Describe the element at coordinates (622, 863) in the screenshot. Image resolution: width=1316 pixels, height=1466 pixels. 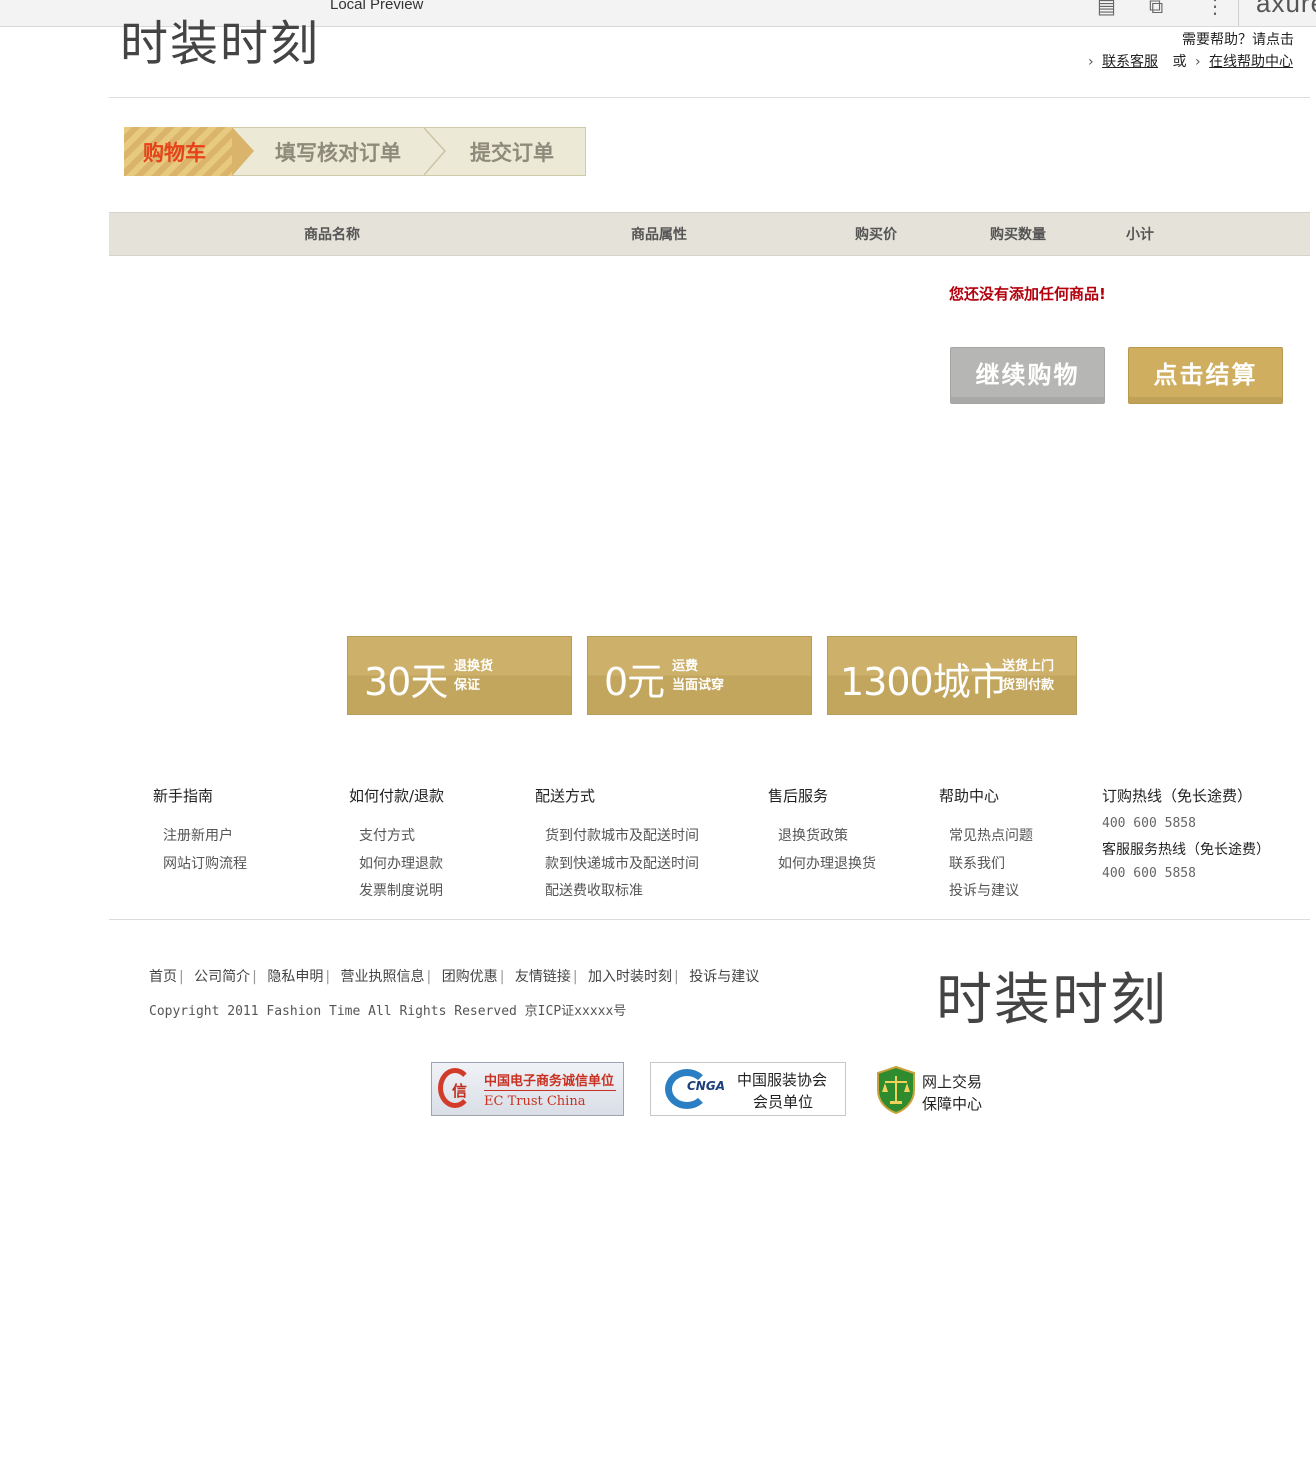
I see `footer-link: 款到快递城市及配送时间` at that location.